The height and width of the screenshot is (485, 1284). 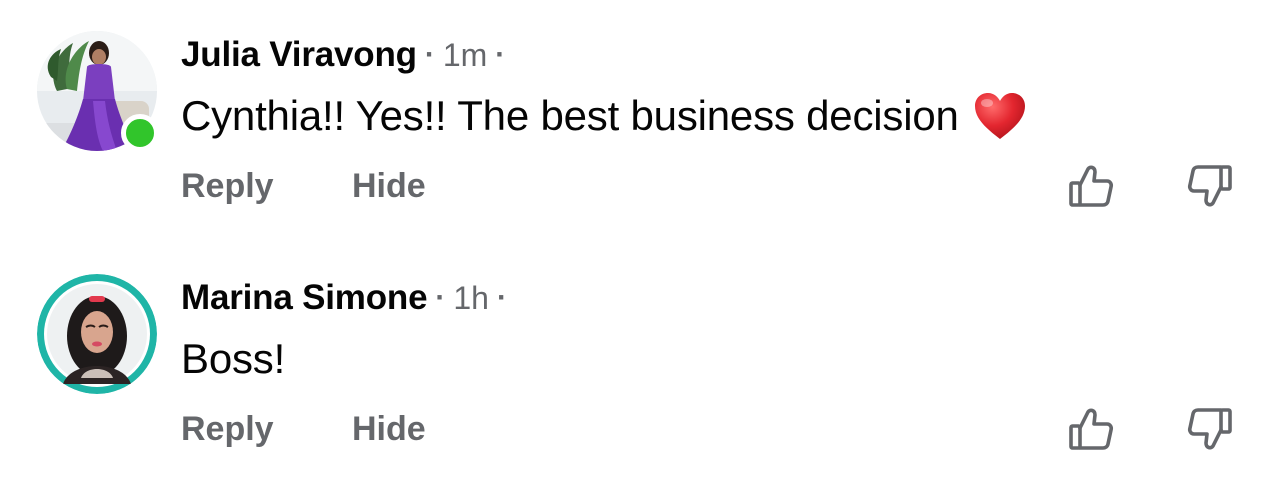 I want to click on online-status-indicator, so click(x=140, y=133).